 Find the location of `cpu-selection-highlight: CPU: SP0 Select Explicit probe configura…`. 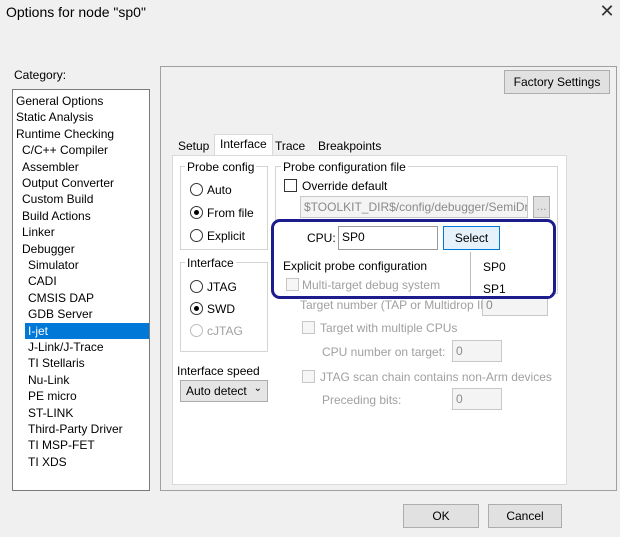

cpu-selection-highlight: CPU: SP0 Select Explicit probe configura… is located at coordinates (413, 259).